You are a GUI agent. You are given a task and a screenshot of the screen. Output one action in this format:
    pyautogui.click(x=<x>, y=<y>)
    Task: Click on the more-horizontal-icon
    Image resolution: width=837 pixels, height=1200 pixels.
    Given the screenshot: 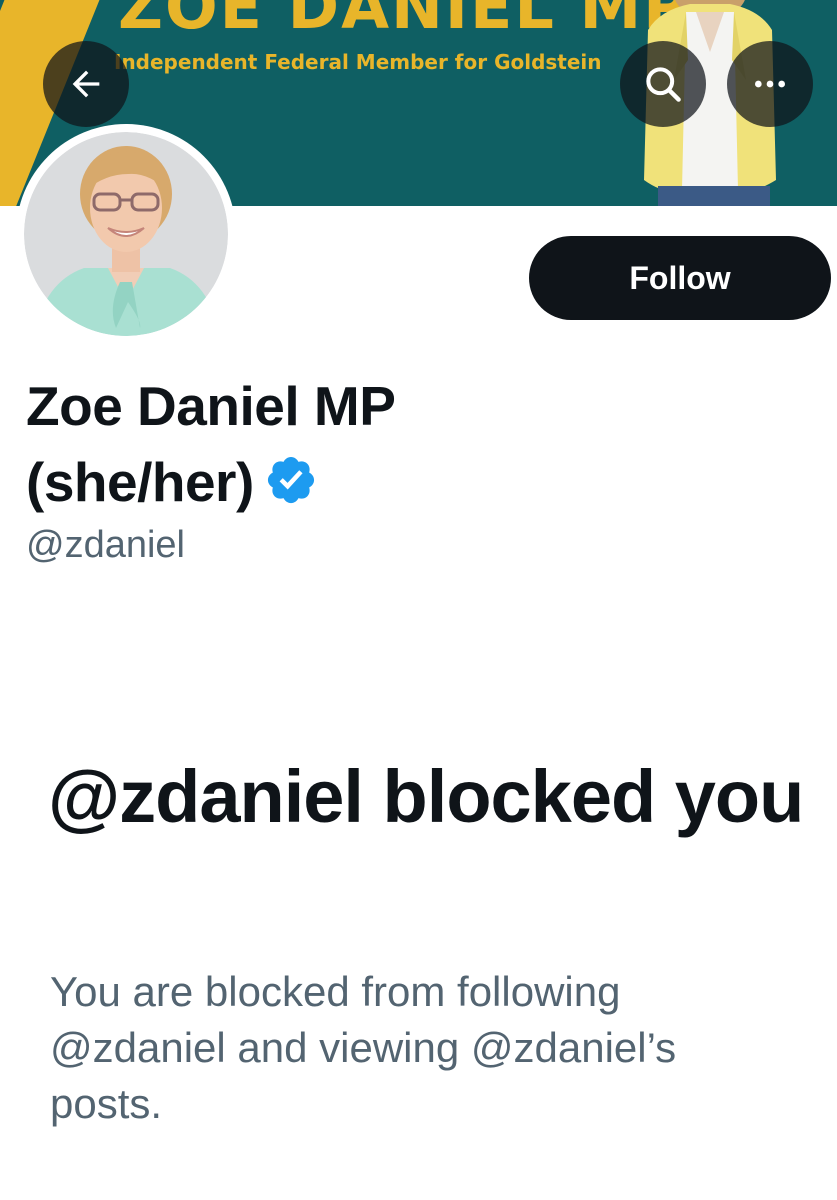 What is the action you would take?
    pyautogui.click(x=770, y=84)
    